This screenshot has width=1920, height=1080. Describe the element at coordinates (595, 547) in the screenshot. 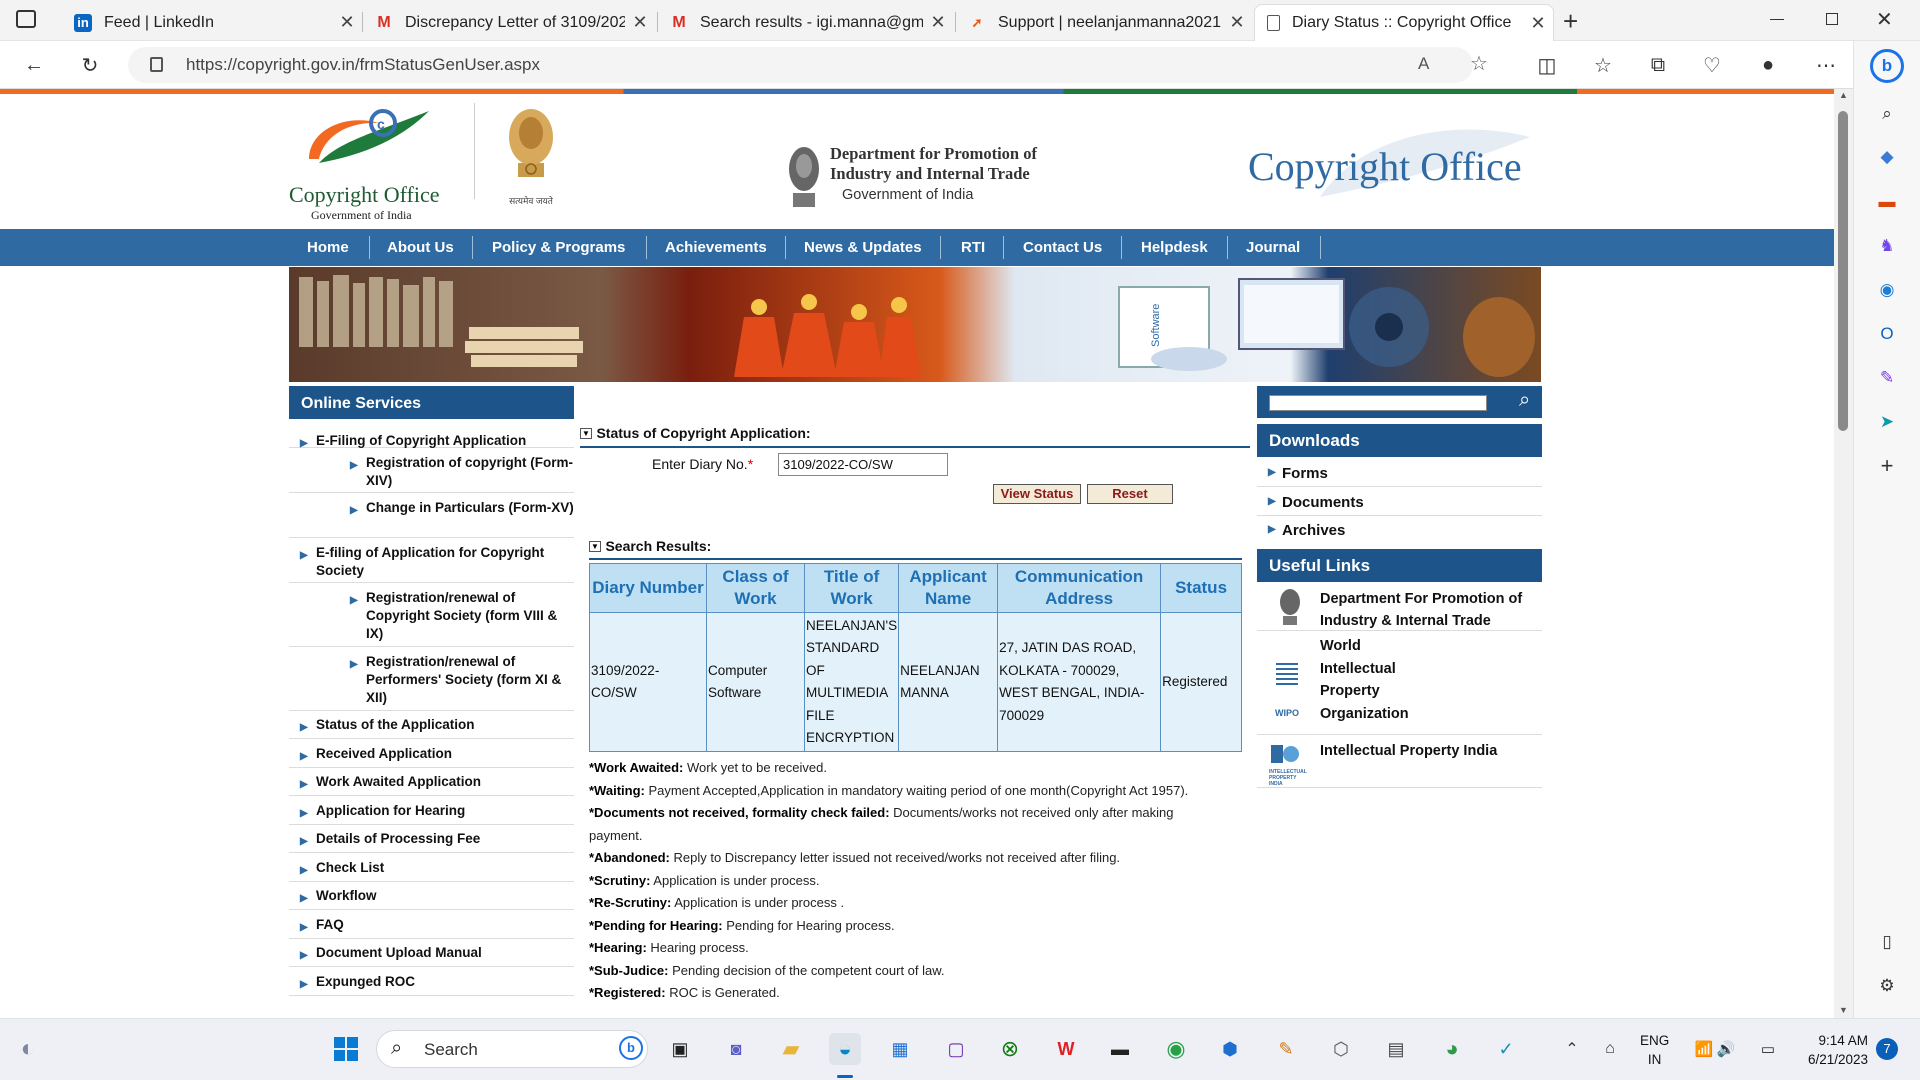

I see `collapse-icon: ▼` at that location.